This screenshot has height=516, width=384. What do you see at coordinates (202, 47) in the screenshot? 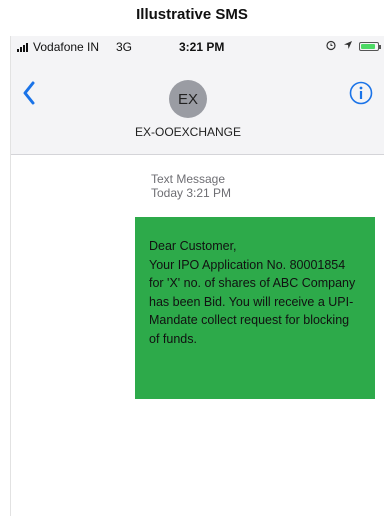
I see `status-time: 3:21 PM` at bounding box center [202, 47].